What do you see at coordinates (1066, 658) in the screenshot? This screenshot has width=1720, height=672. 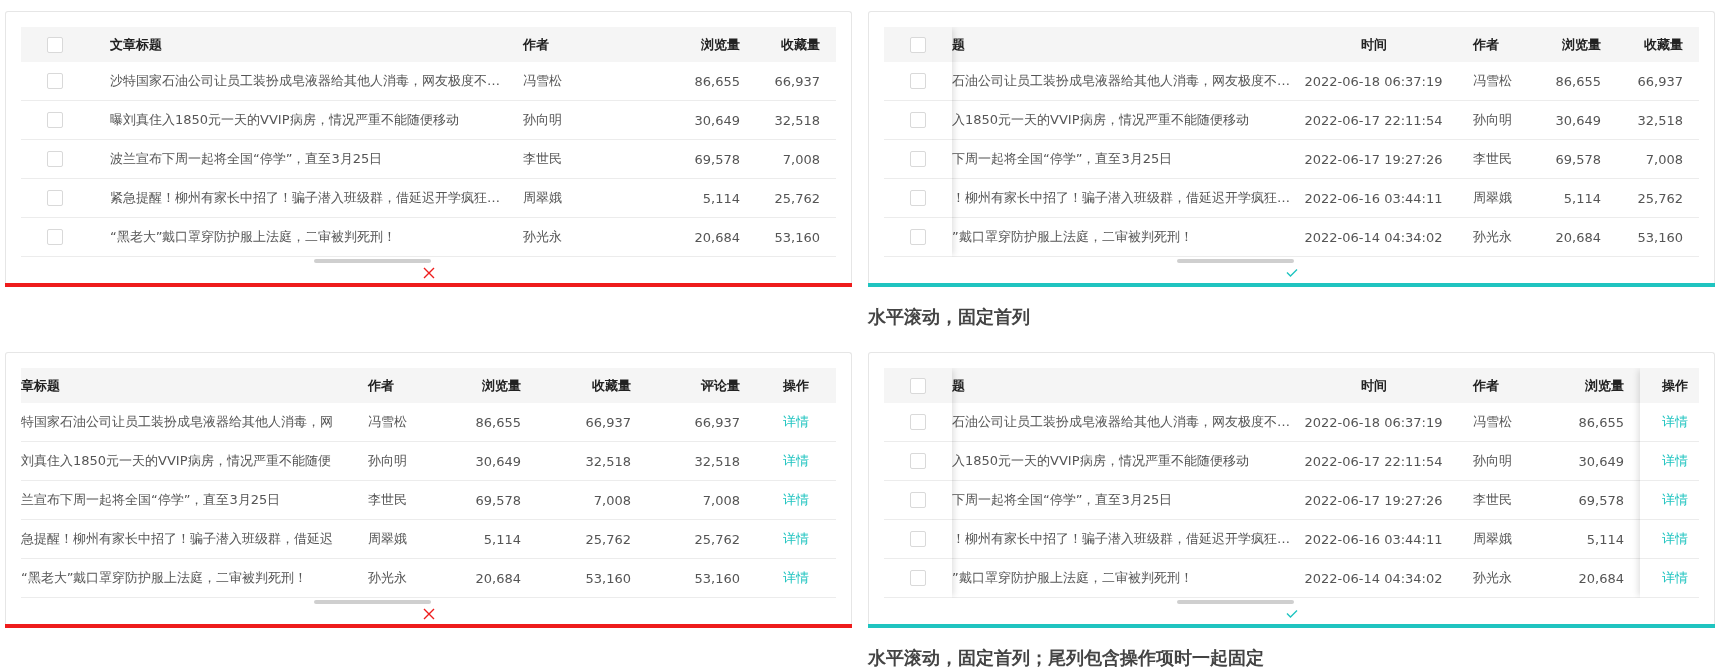 I see `caption: 水平滚动，固定首列；尾列包含操作项时一起固定` at bounding box center [1066, 658].